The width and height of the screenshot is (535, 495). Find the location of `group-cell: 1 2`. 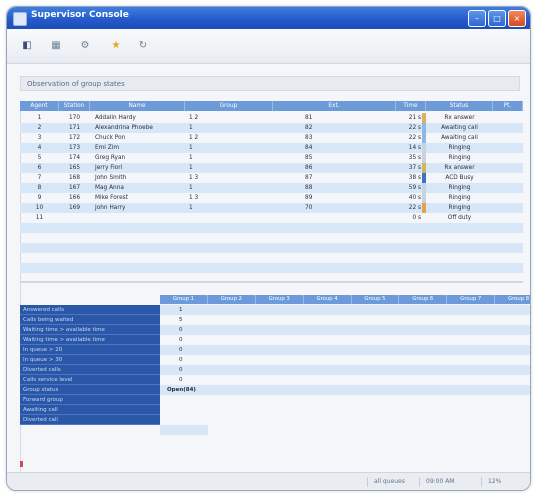

group-cell: 1 2 is located at coordinates (194, 138).